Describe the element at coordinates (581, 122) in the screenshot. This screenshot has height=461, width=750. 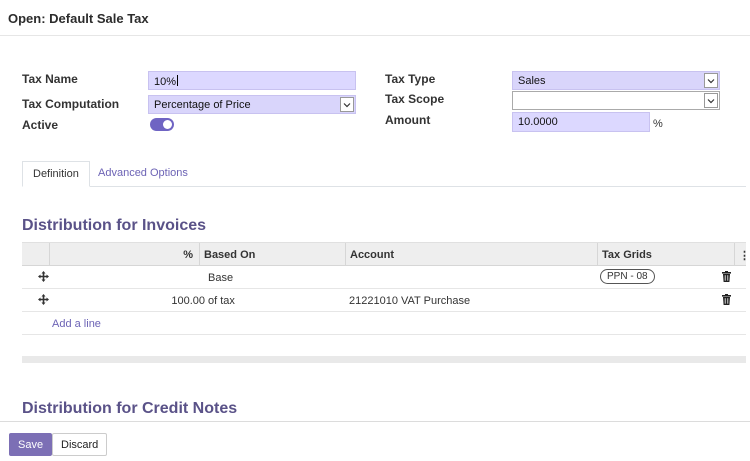
I see `amount-input: 10.0000` at that location.